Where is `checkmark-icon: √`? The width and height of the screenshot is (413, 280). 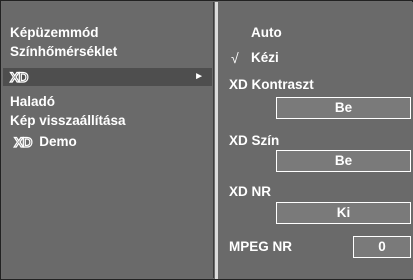 checkmark-icon: √ is located at coordinates (235, 58).